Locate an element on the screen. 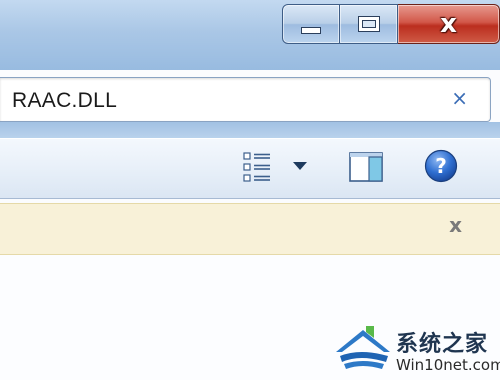 This screenshot has height=380, width=500. minimize-icon is located at coordinates (311, 30).